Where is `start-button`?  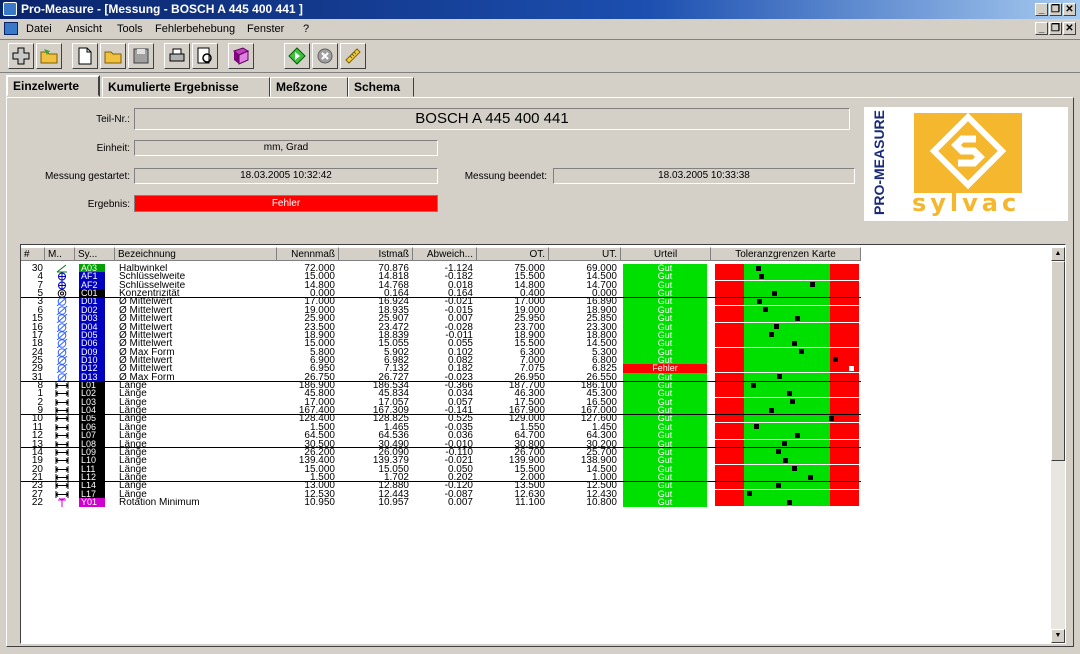
start-button is located at coordinates (297, 56).